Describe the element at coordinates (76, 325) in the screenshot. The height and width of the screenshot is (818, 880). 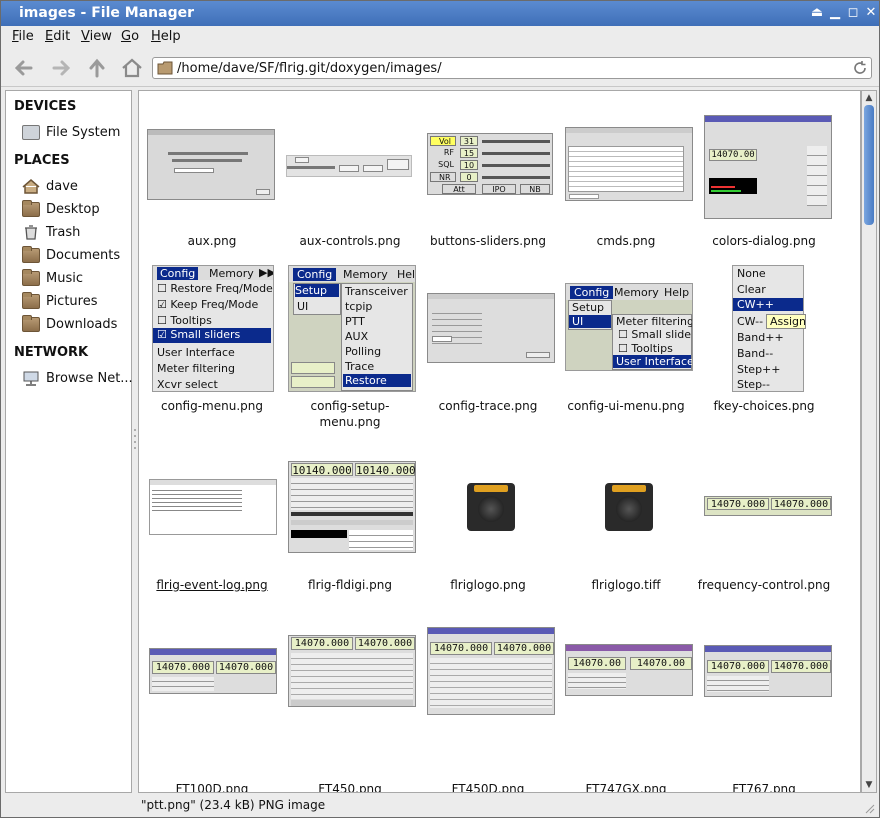
I see `sidebar-item-downloads: Downloads` at that location.